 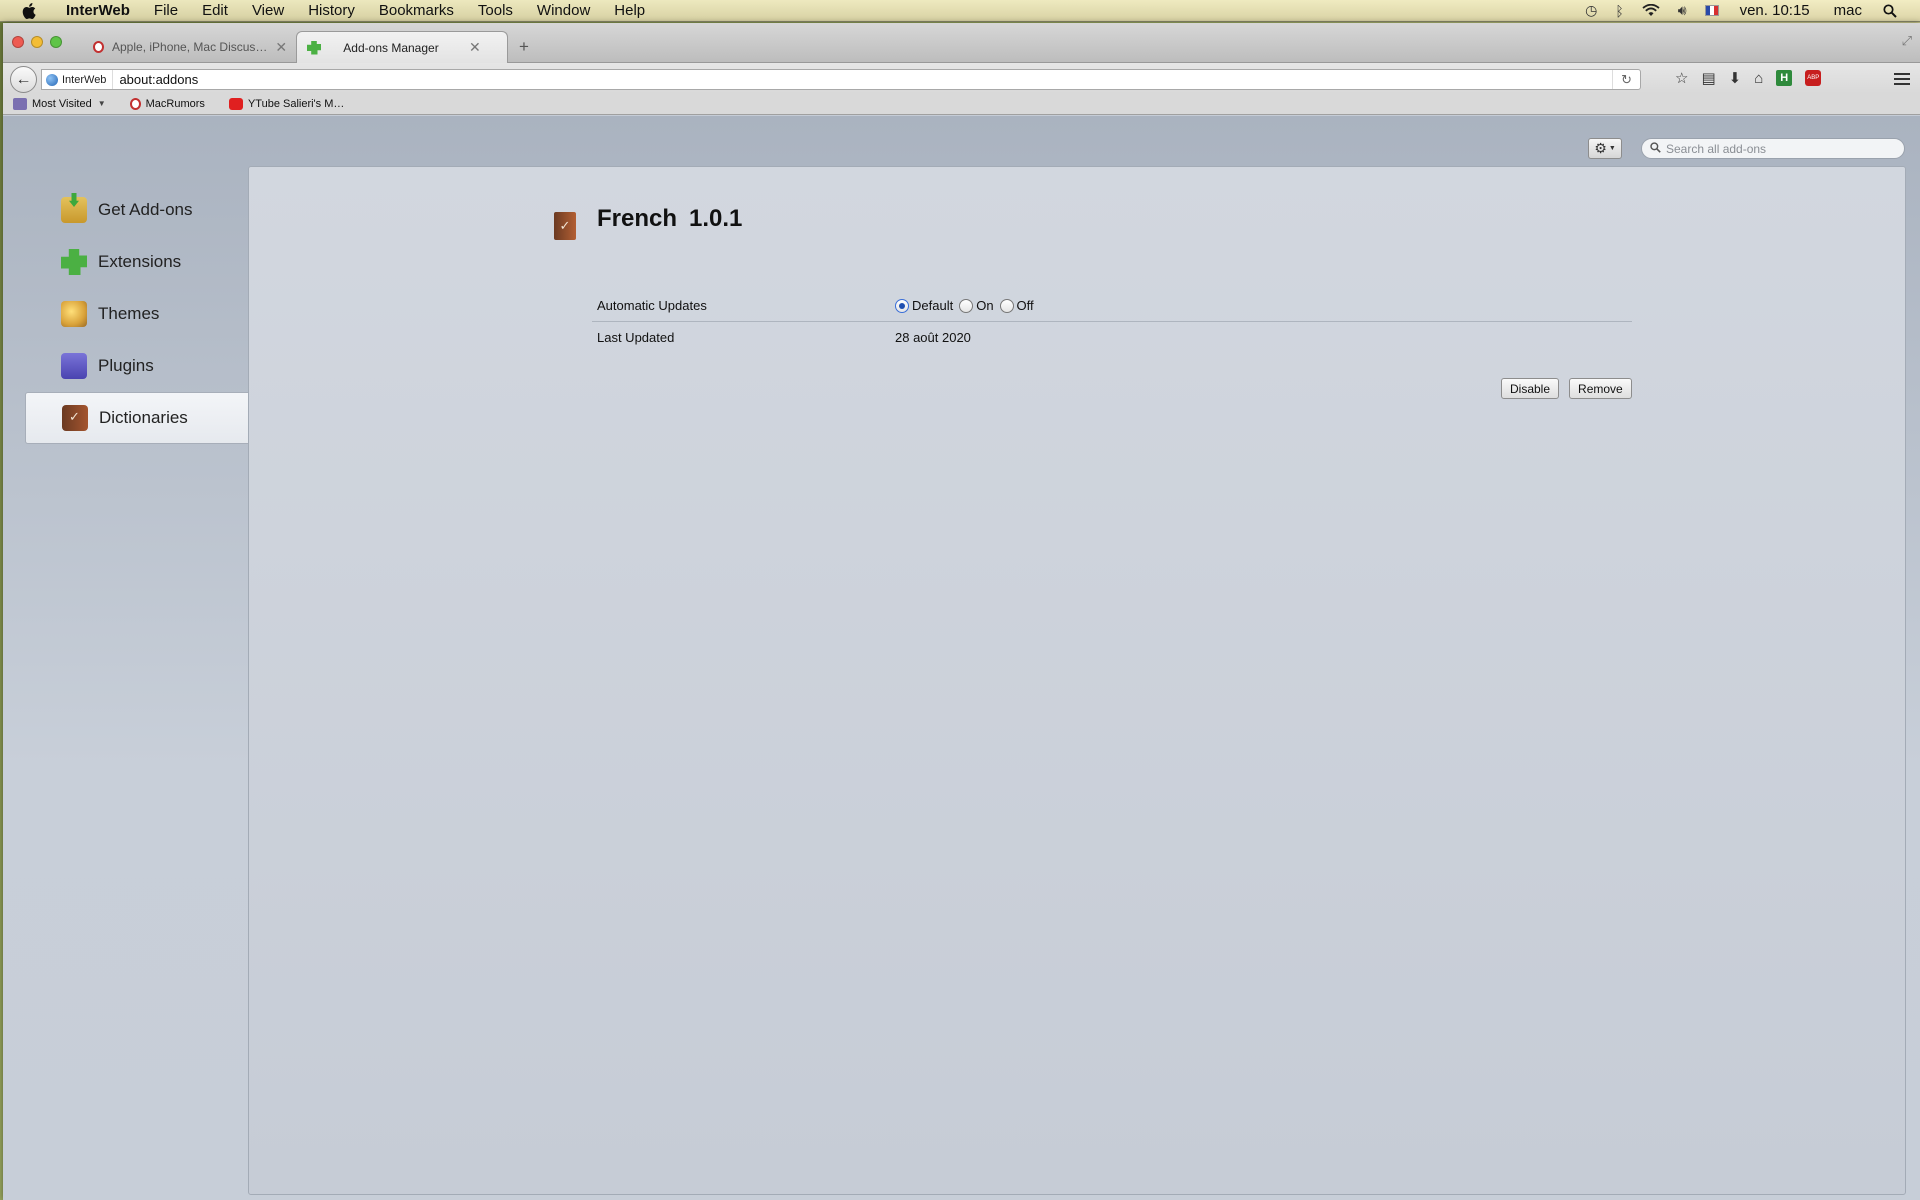 What do you see at coordinates (98, 47) in the screenshot?
I see `macrumors-favicon-icon` at bounding box center [98, 47].